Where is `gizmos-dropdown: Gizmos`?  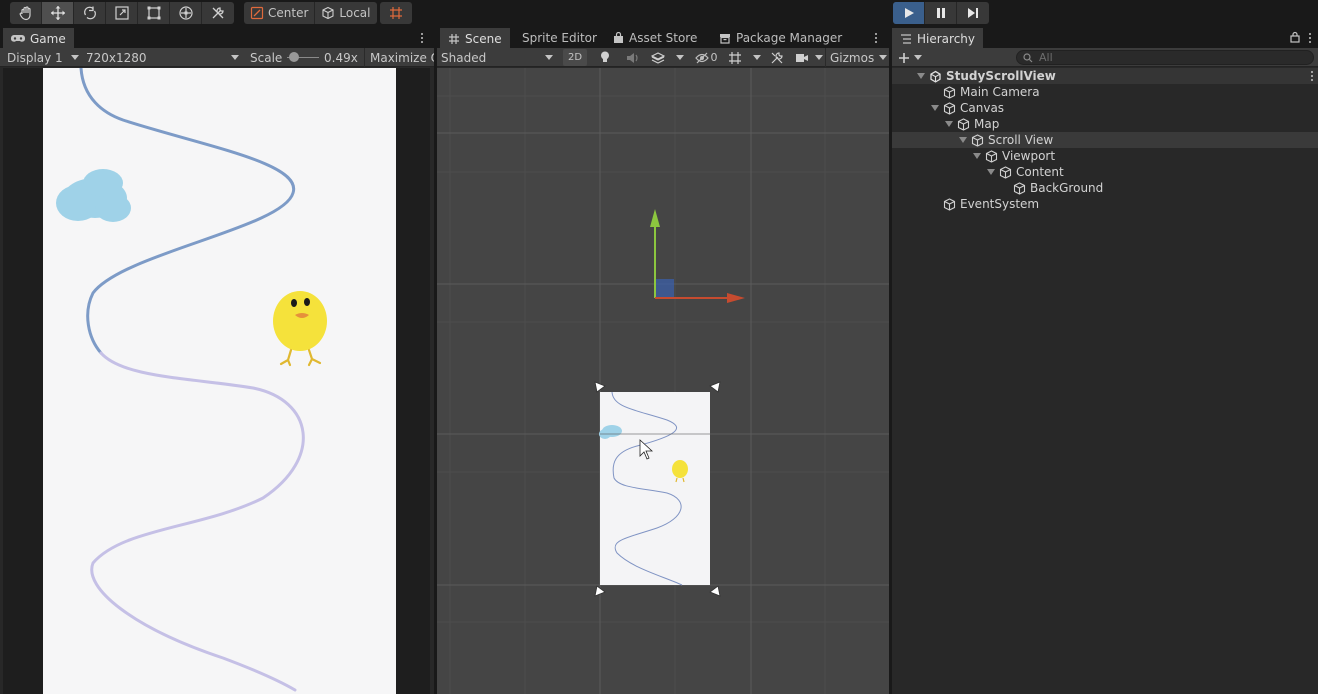 gizmos-dropdown: Gizmos is located at coordinates (857, 57).